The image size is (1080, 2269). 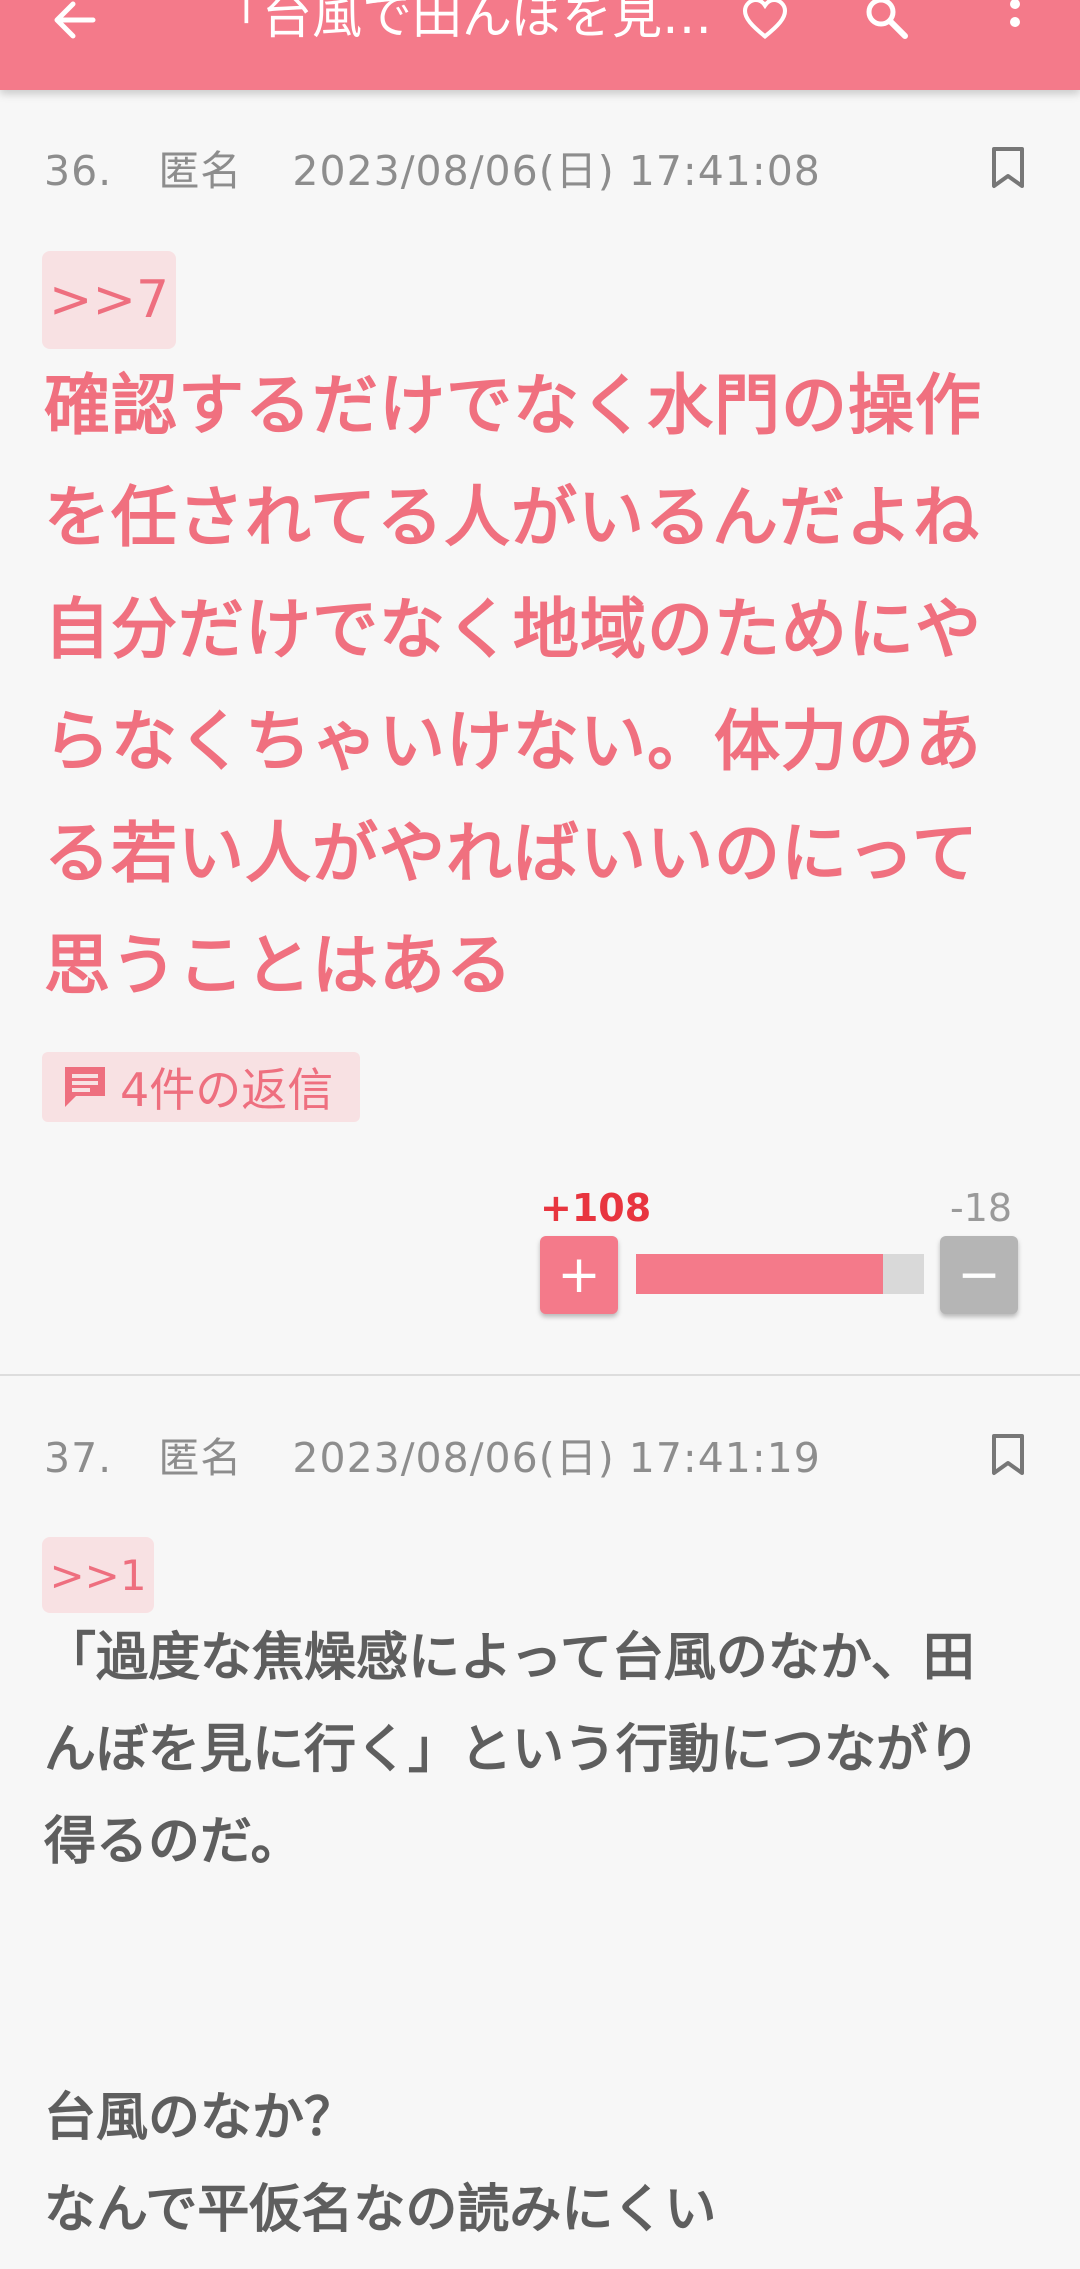 I want to click on comment-number: 36., so click(x=78, y=171).